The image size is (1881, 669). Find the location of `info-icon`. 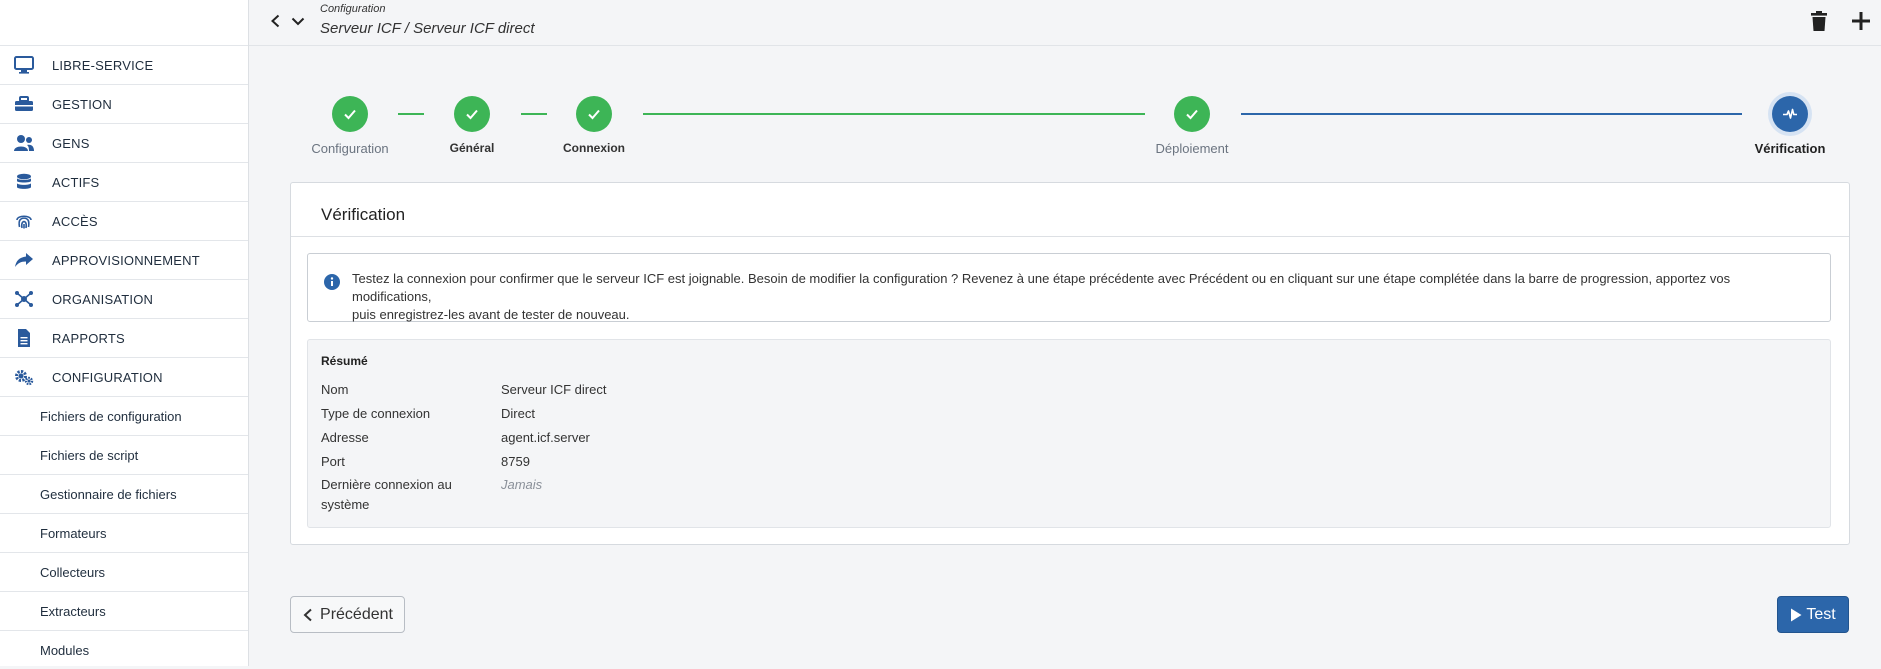

info-icon is located at coordinates (332, 282).